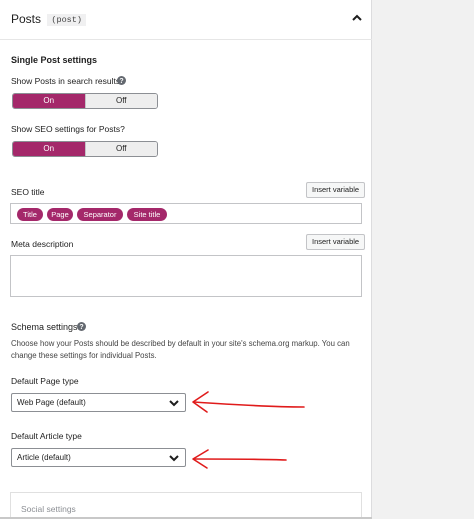  I want to click on token-title: Title, so click(30, 214).